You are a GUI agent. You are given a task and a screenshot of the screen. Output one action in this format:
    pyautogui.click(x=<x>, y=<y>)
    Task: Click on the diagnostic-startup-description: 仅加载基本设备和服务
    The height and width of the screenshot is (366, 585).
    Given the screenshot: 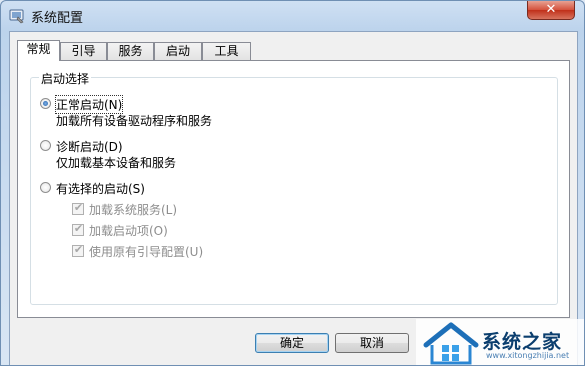 What is the action you would take?
    pyautogui.click(x=116, y=163)
    